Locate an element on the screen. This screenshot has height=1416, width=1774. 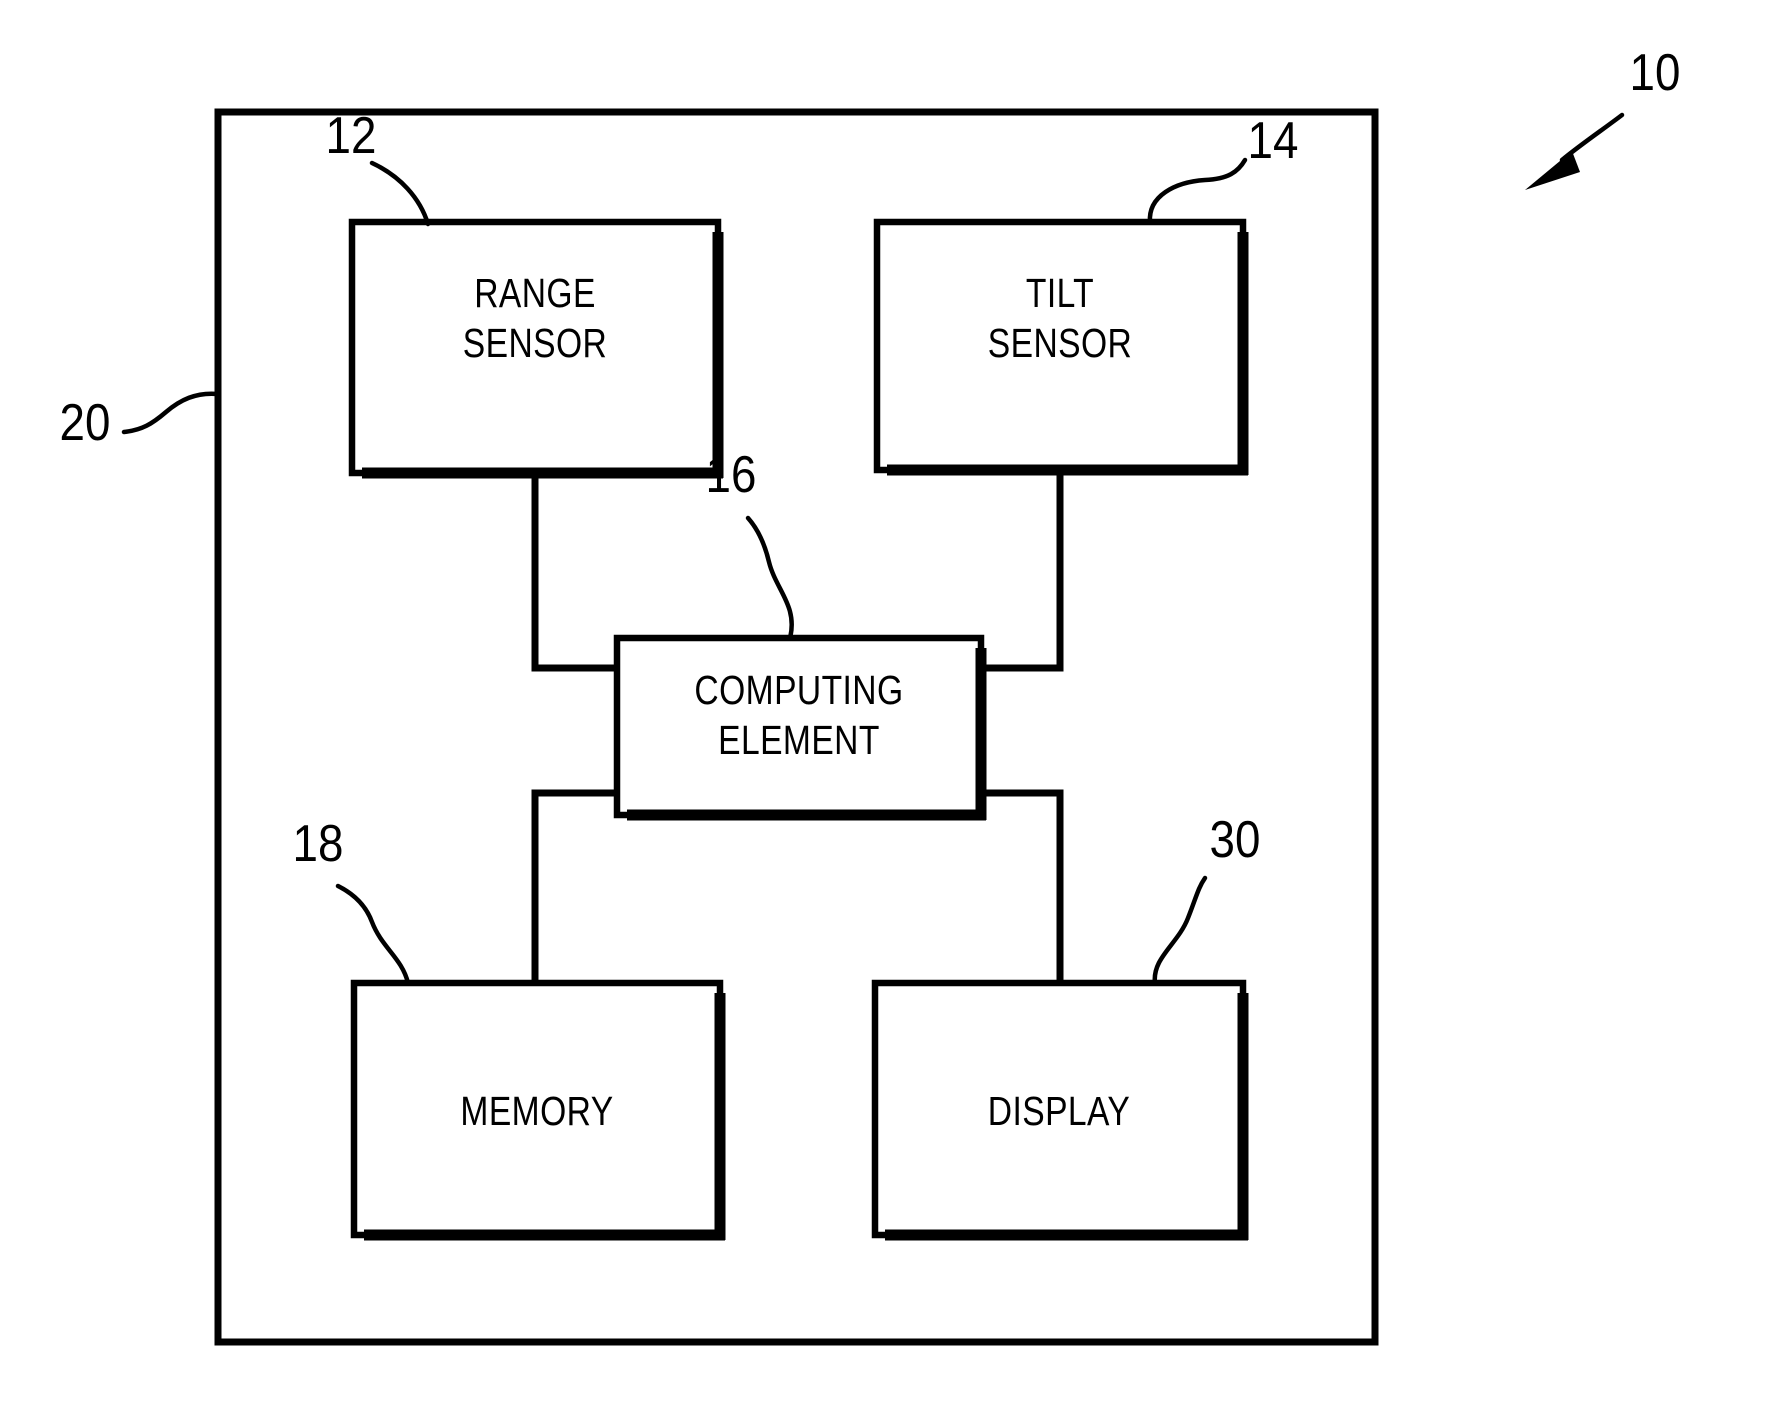
range-sensor-label-line2: SENSOR is located at coordinates (535, 343).